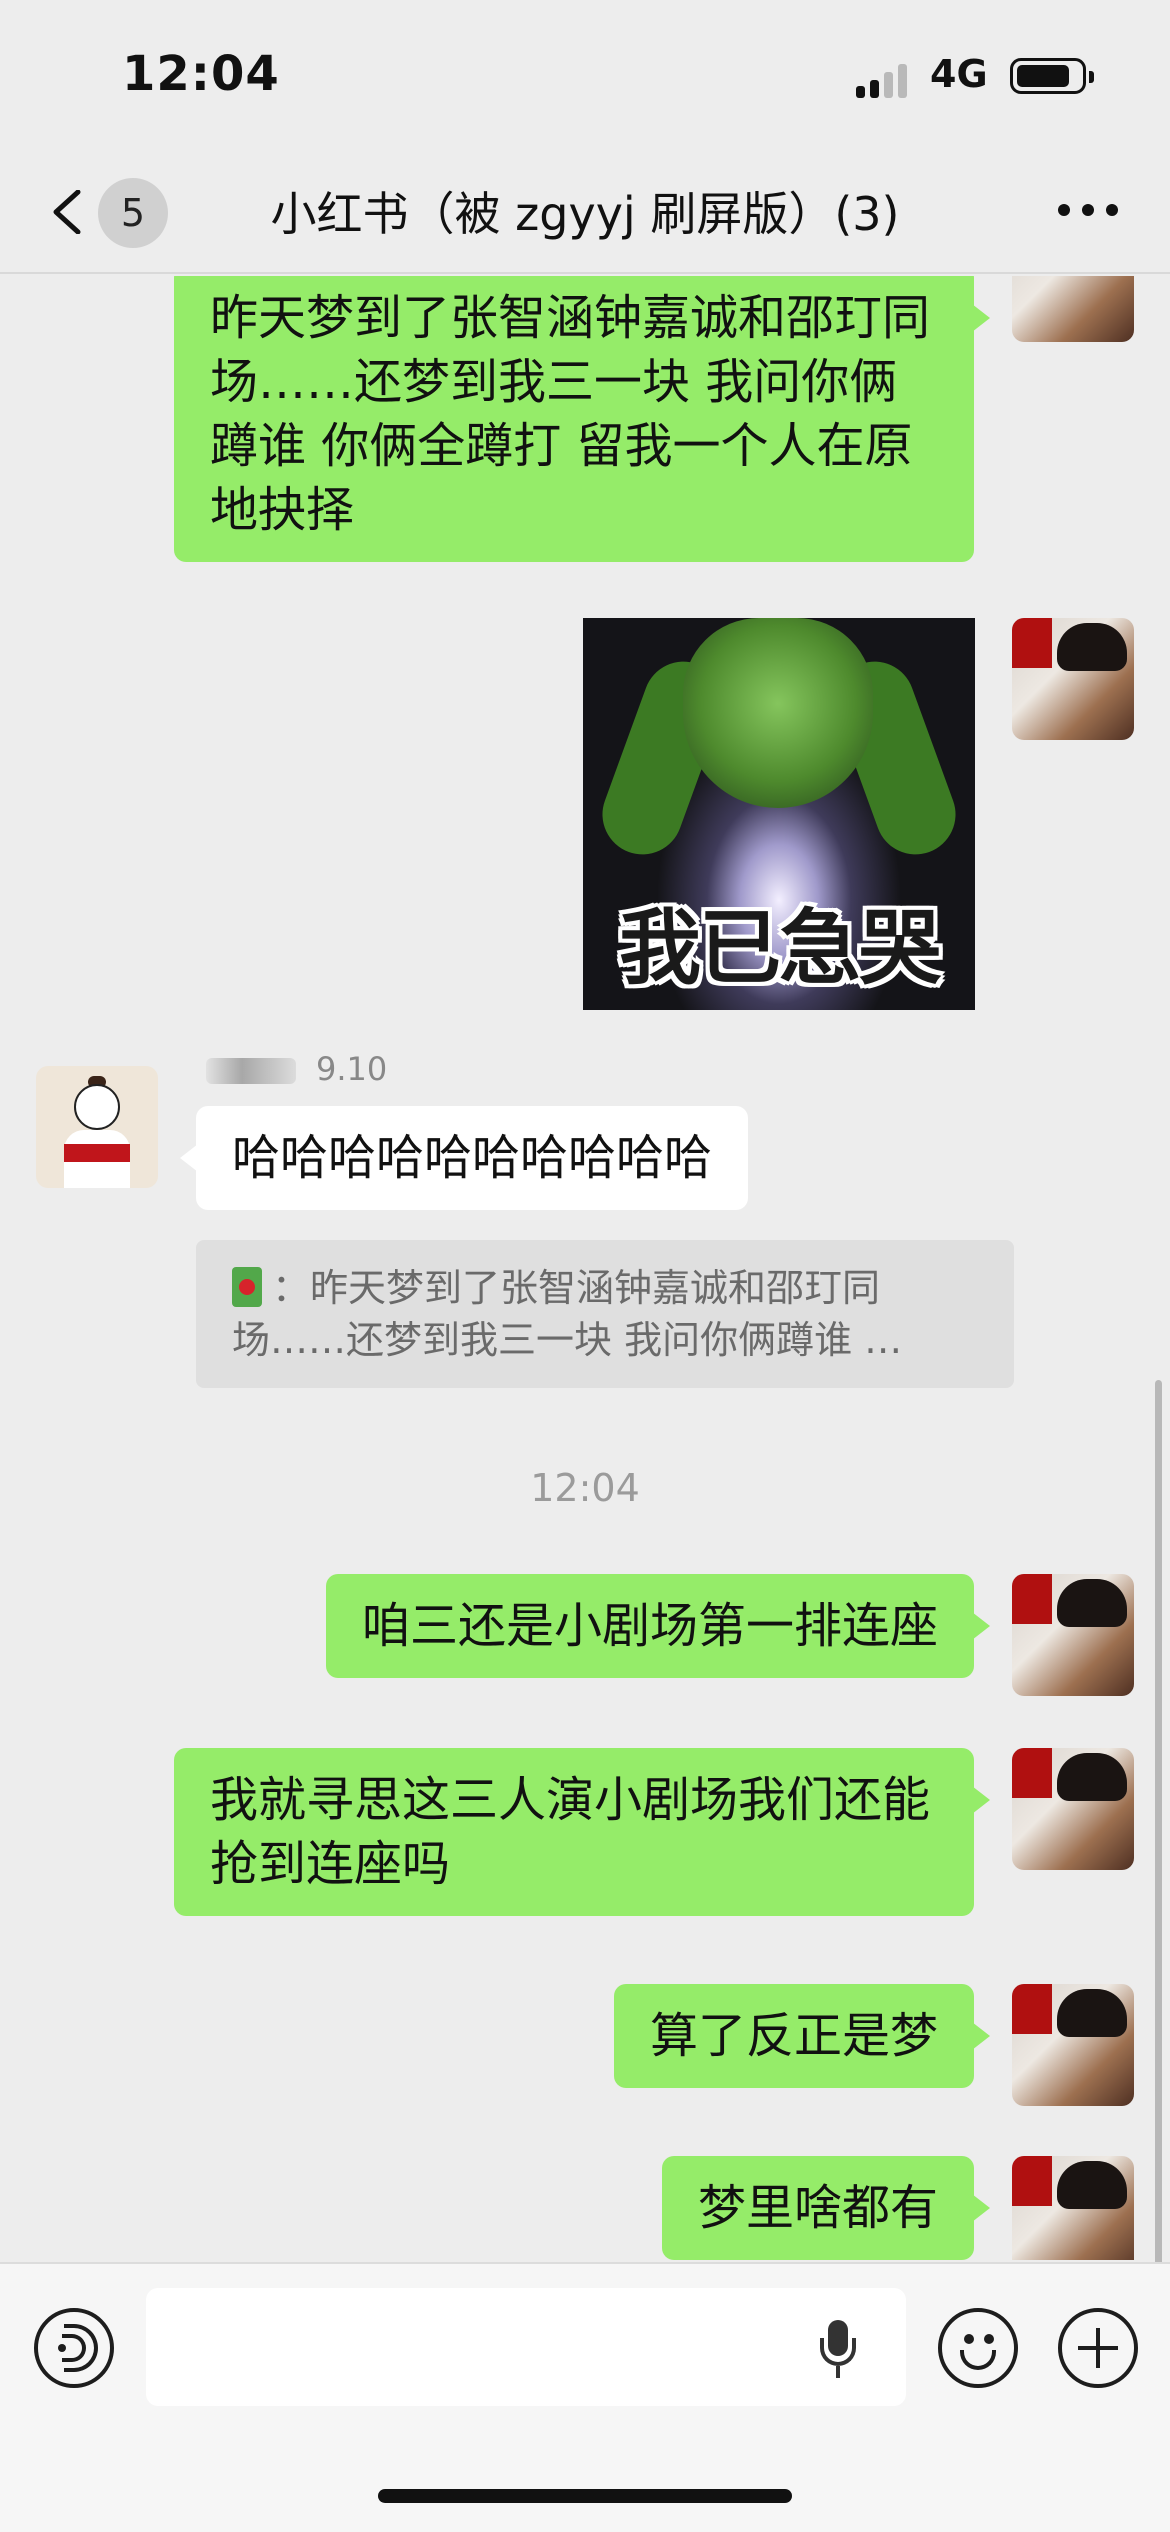 The width and height of the screenshot is (1170, 2532). What do you see at coordinates (1098, 2348) in the screenshot?
I see `more-functions-button` at bounding box center [1098, 2348].